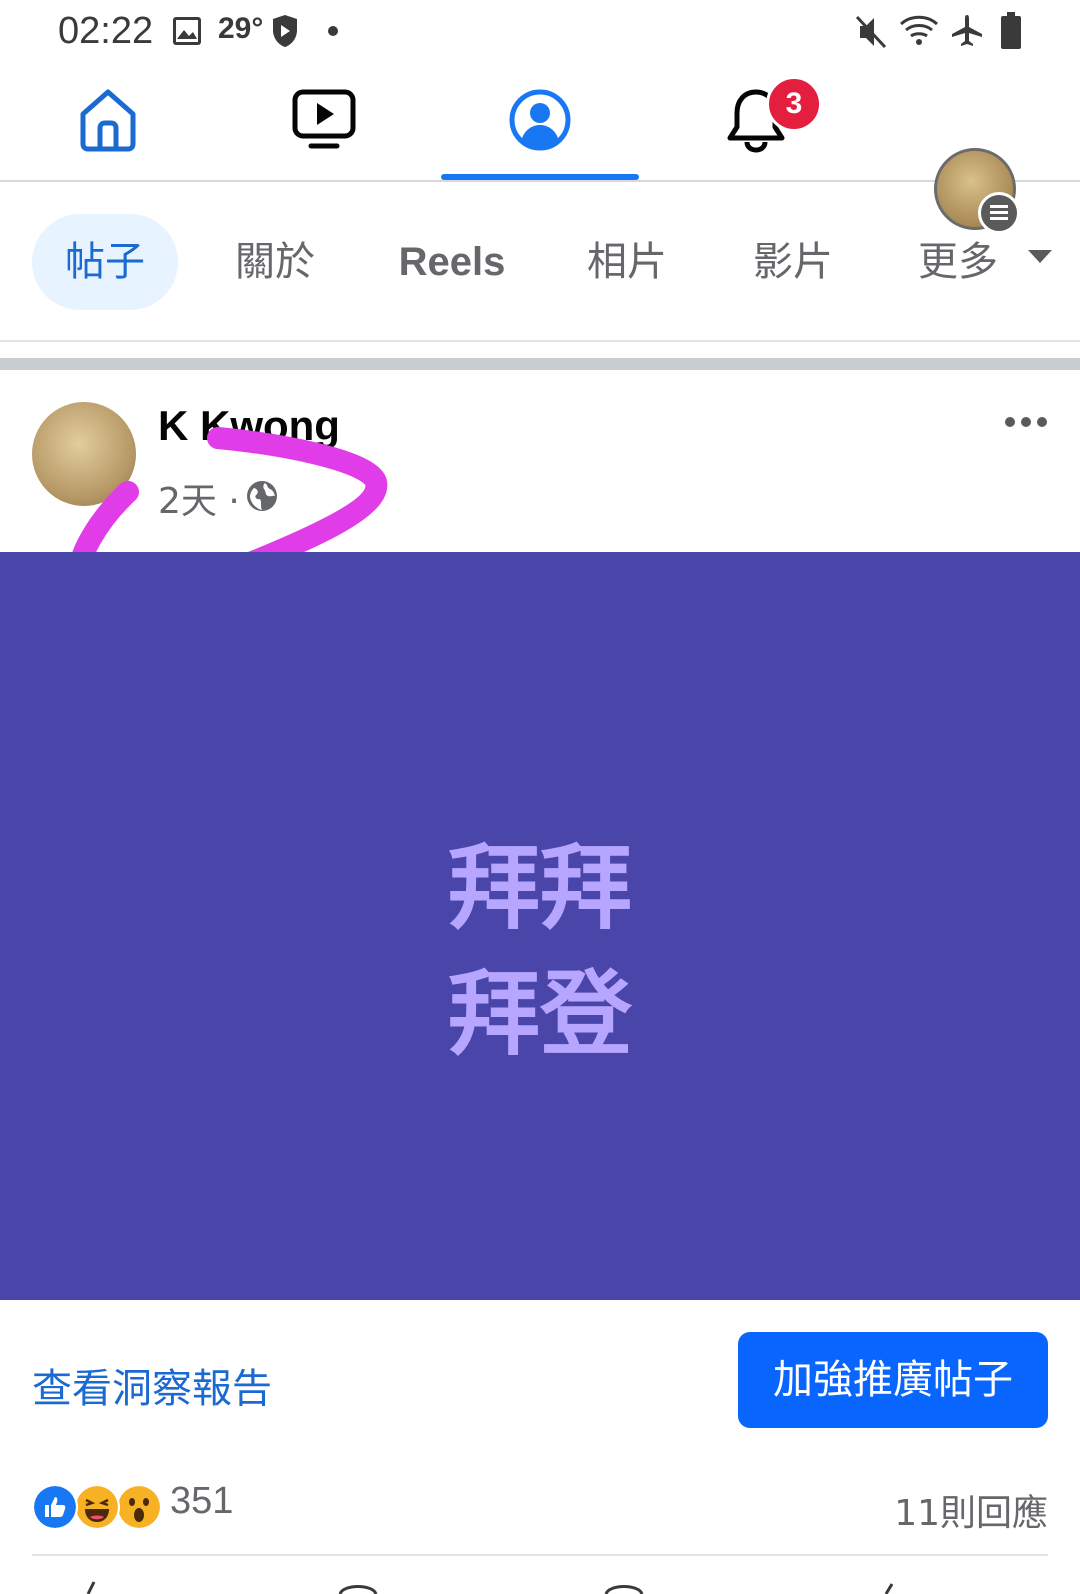 The height and width of the screenshot is (1594, 1080). I want to click on top-navigation, so click(540, 150).